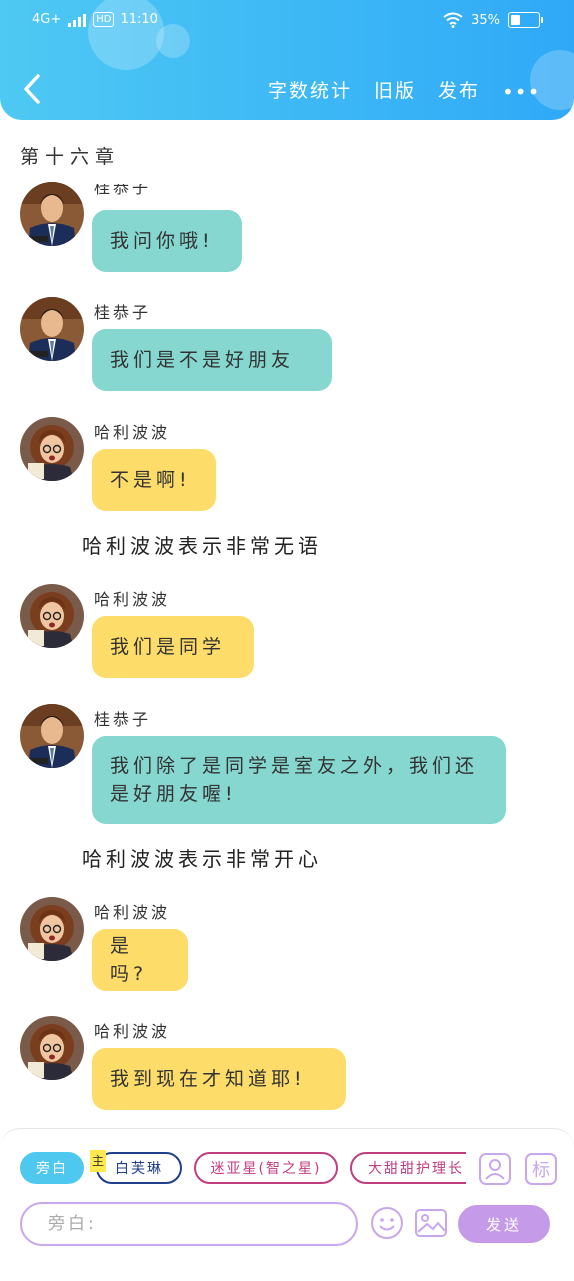  What do you see at coordinates (139, 1168) in the screenshot?
I see `role-chip: 白芙琳` at bounding box center [139, 1168].